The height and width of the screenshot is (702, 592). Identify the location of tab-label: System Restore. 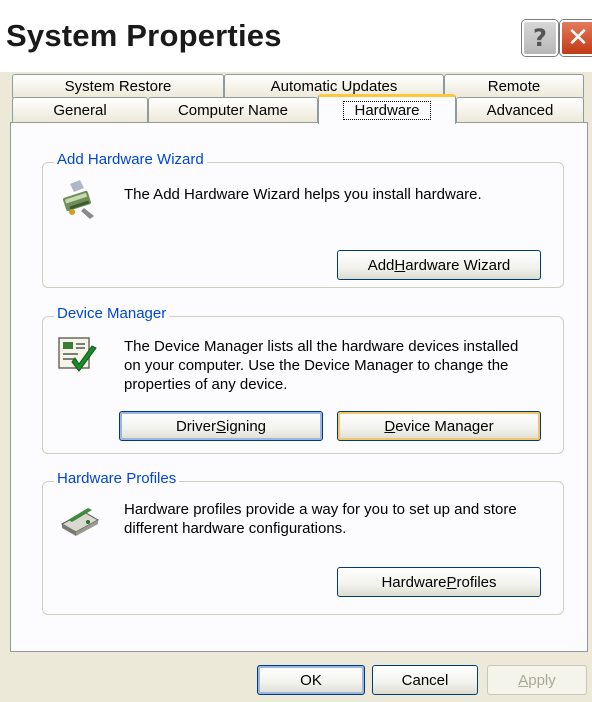
(118, 86).